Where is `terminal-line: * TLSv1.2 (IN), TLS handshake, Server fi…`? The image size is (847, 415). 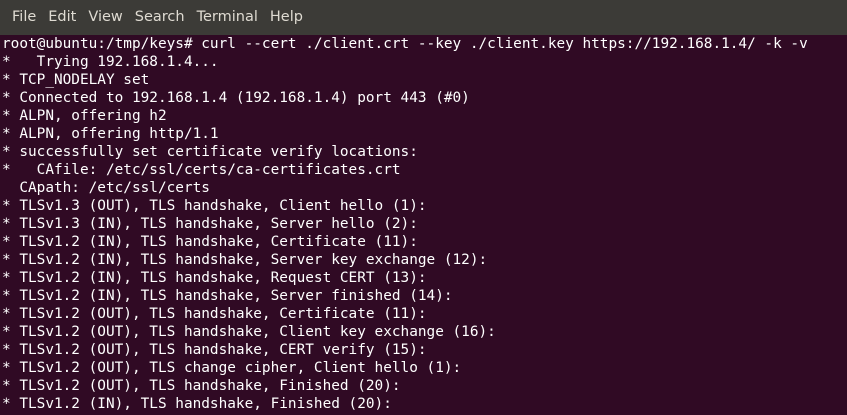
terminal-line: * TLSv1.2 (IN), TLS handshake, Server fi… is located at coordinates (227, 296).